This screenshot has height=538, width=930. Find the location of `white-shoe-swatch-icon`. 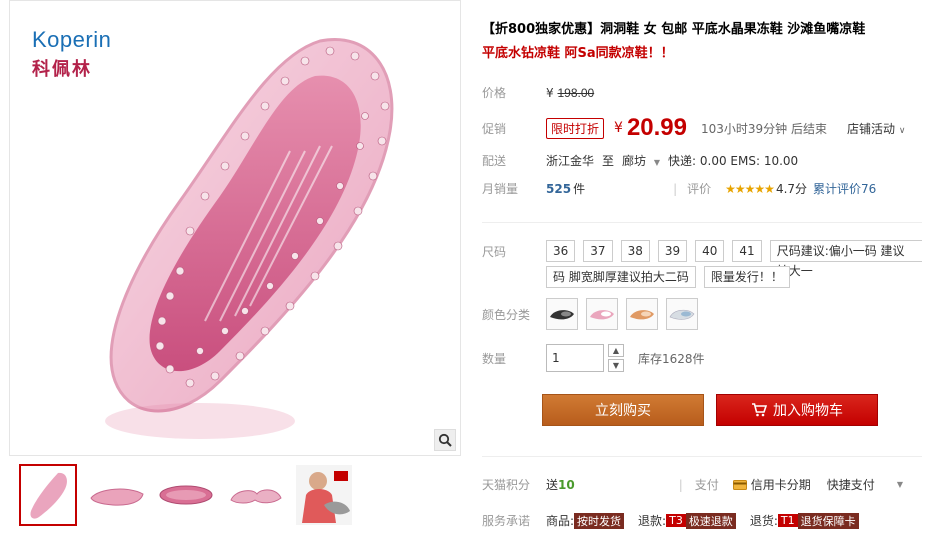

white-shoe-swatch-icon is located at coordinates (682, 314).